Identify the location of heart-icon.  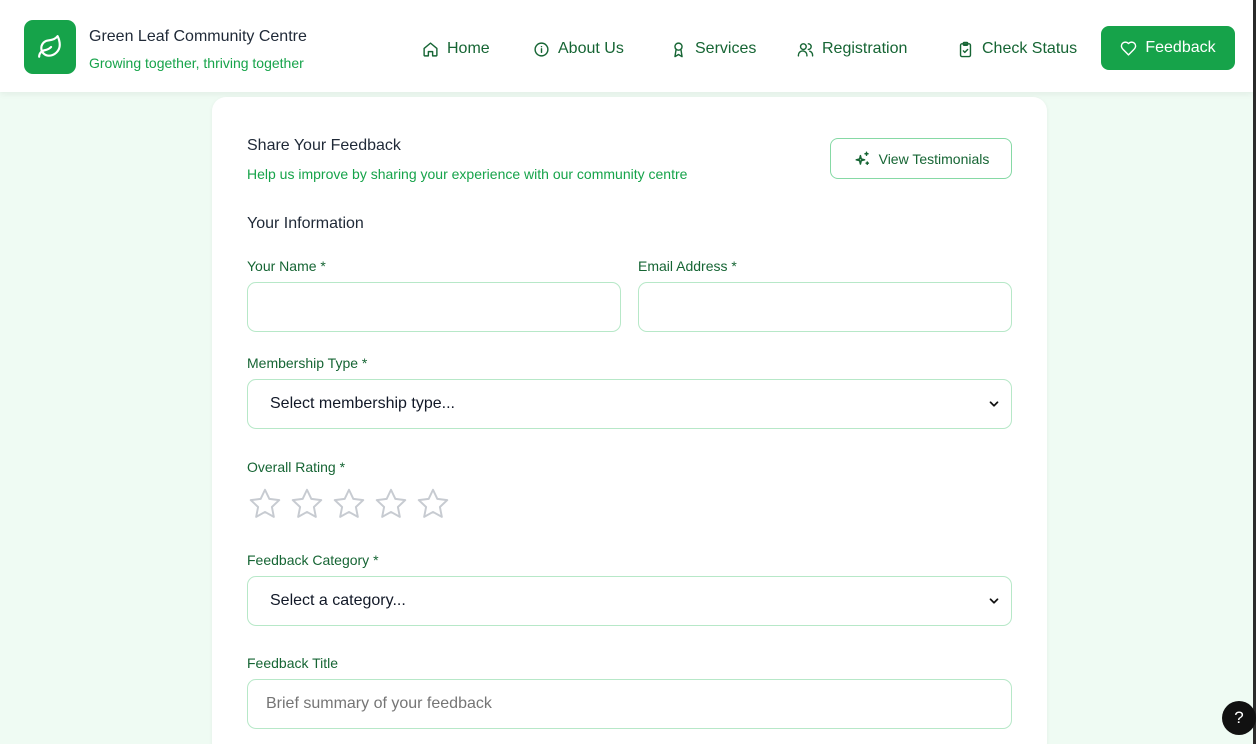
(1129, 48).